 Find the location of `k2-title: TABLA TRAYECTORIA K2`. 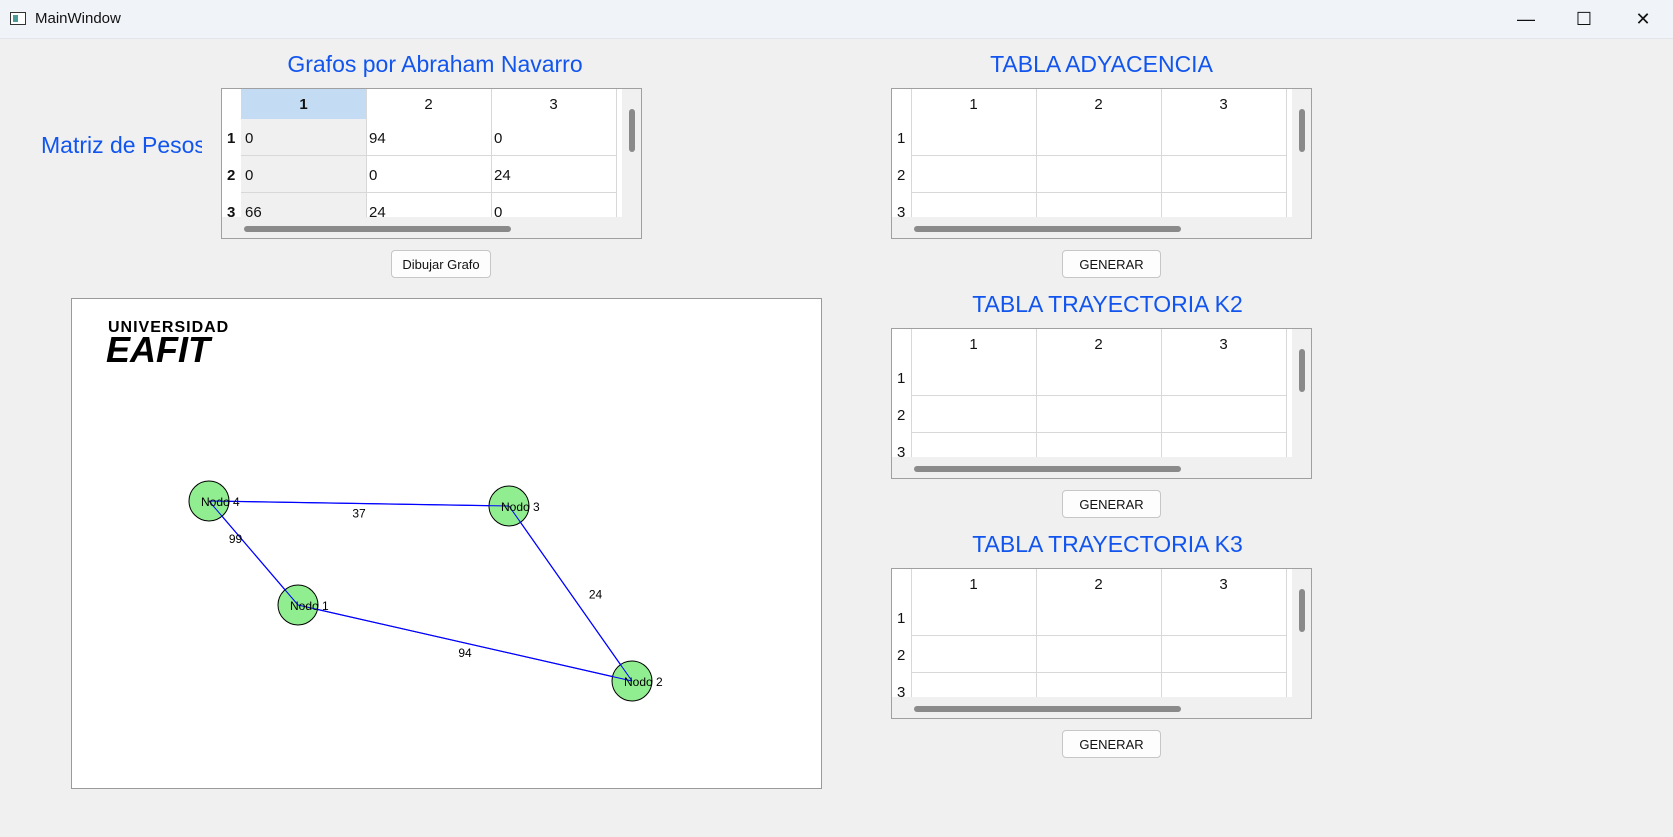

k2-title: TABLA TRAYECTORIA K2 is located at coordinates (1107, 304).